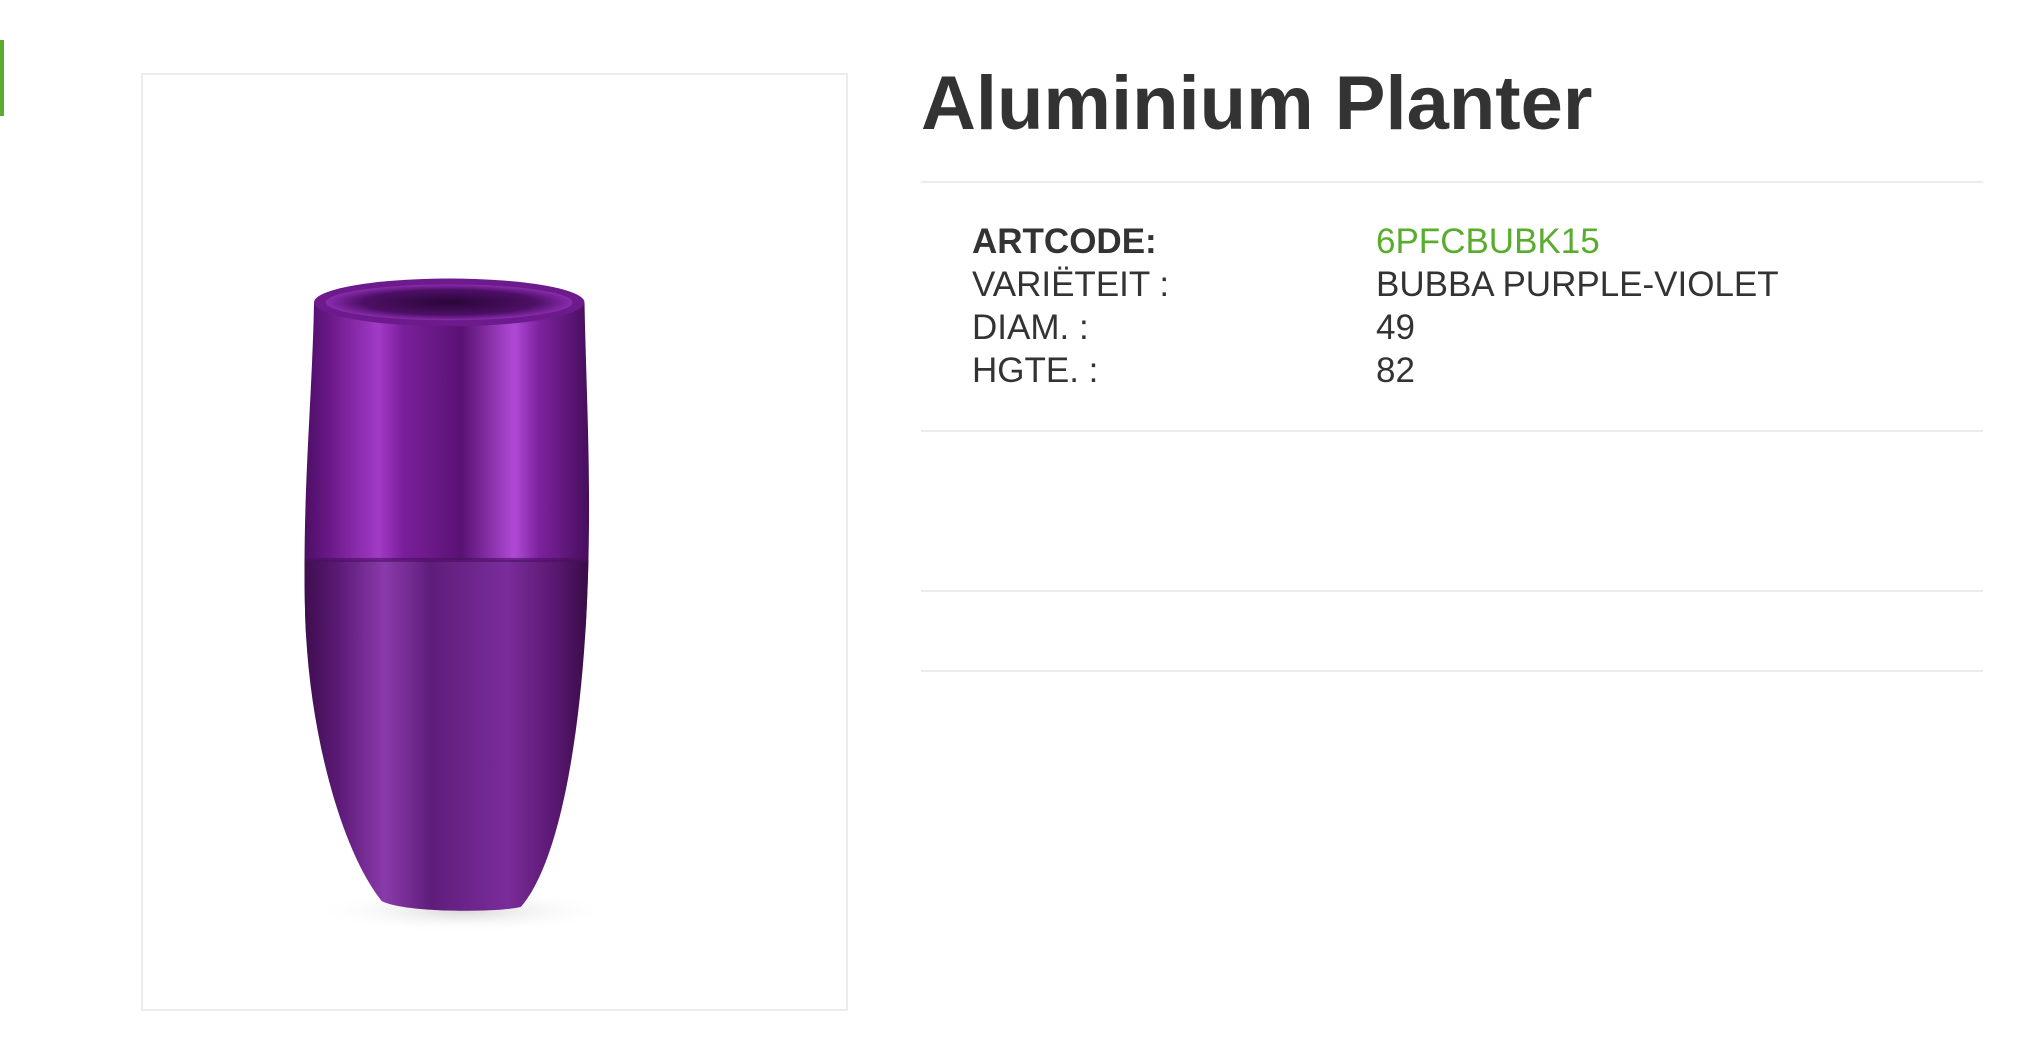 This screenshot has height=1052, width=2024. Describe the element at coordinates (1395, 327) in the screenshot. I see `spec-value-diameter: 49` at that location.